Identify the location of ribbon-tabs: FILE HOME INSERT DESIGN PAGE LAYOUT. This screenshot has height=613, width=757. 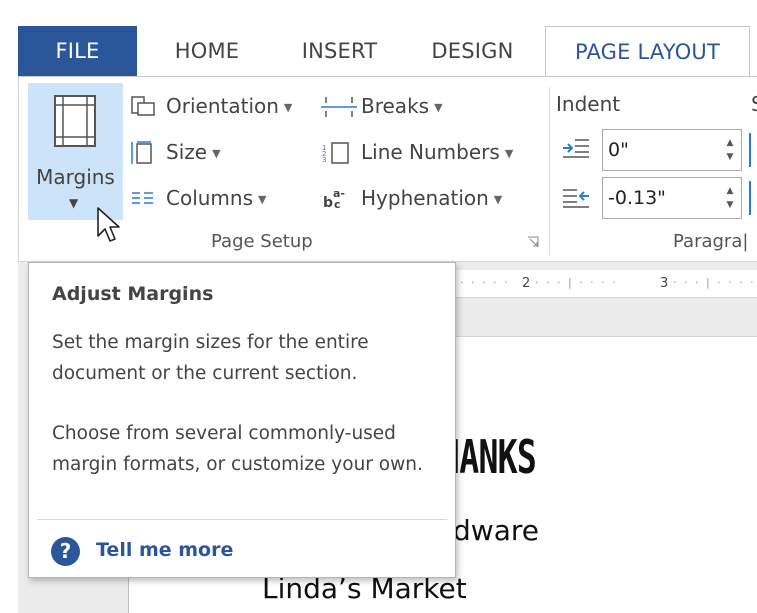
(378, 38).